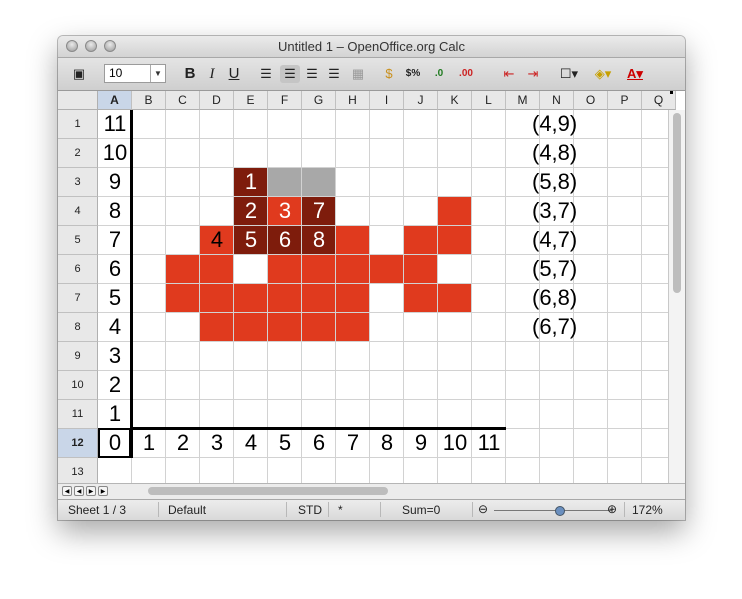 Image resolution: width=742 pixels, height=599 pixels. Describe the element at coordinates (97, 510) in the screenshot. I see `sheet-indicator: Sheet 1 / 3` at that location.